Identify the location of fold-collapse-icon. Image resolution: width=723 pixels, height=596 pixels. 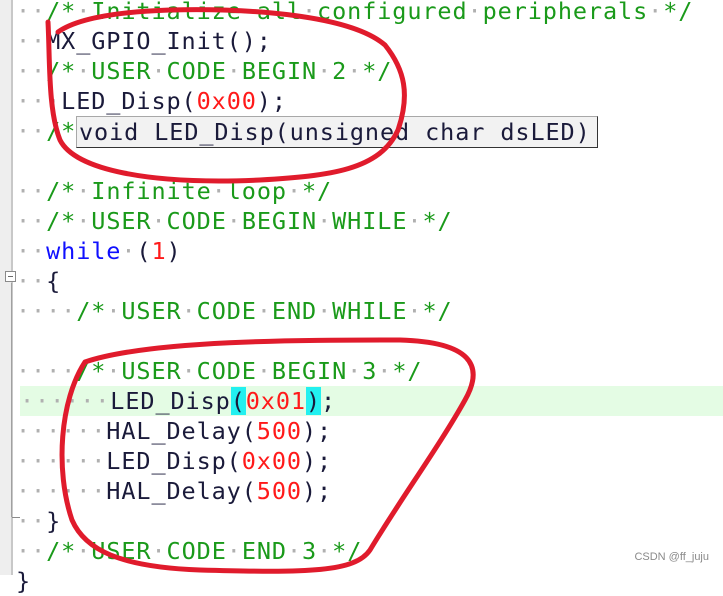
(10, 276).